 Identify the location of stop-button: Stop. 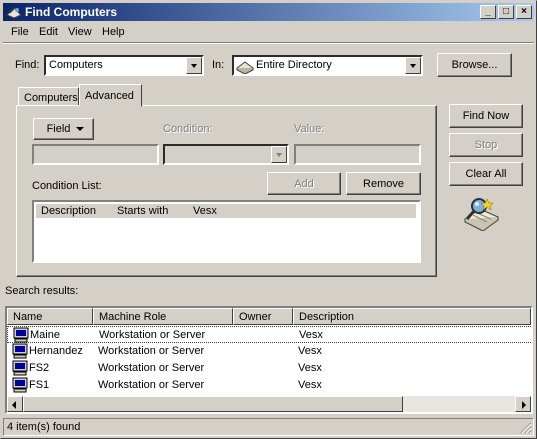
(486, 145).